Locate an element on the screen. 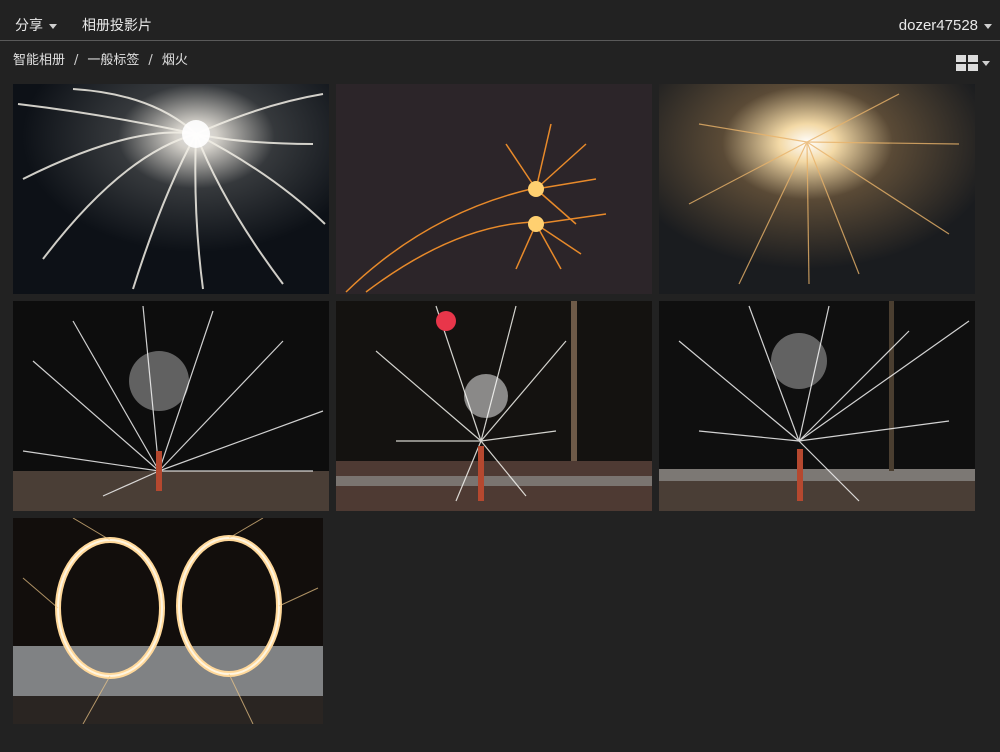 This screenshot has height=752, width=1000. breadcrumb-item-fireworks: 烟火 is located at coordinates (174, 60).